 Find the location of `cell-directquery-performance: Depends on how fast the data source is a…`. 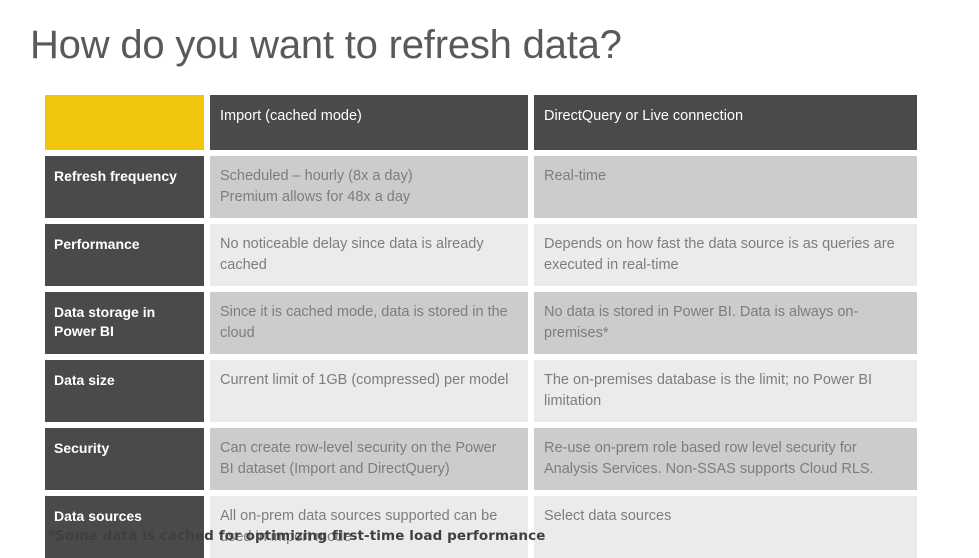

cell-directquery-performance: Depends on how fast the data source is a… is located at coordinates (725, 255).